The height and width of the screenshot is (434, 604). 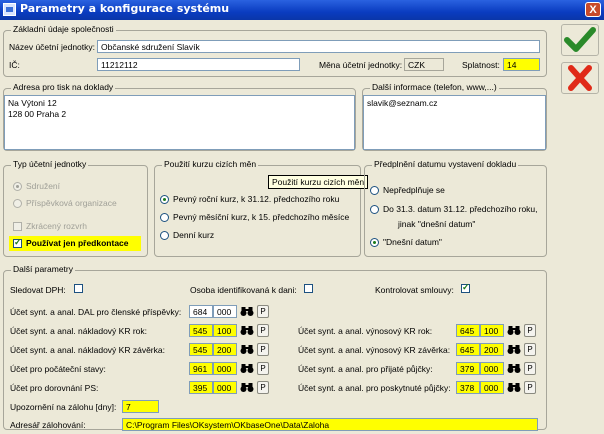 I want to click on currency-input: CZK, so click(x=424, y=64).